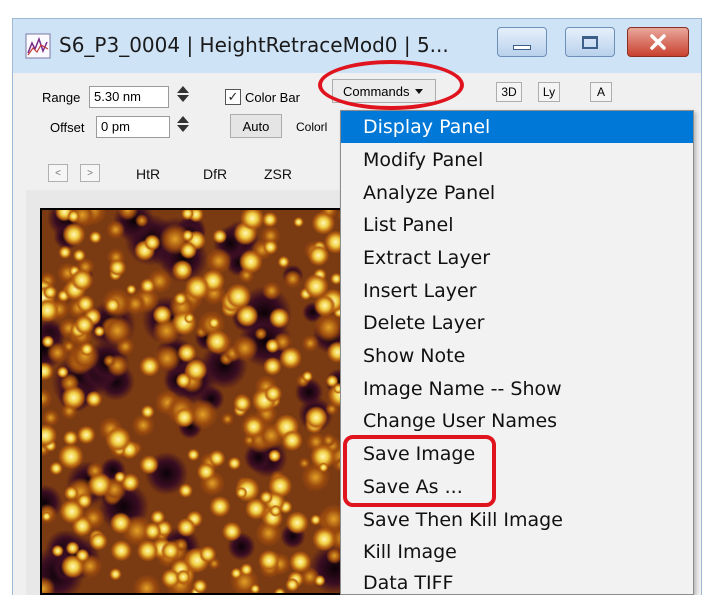 The width and height of the screenshot is (702, 595). Describe the element at coordinates (129, 97) in the screenshot. I see `range-input: 5.30 nm` at that location.